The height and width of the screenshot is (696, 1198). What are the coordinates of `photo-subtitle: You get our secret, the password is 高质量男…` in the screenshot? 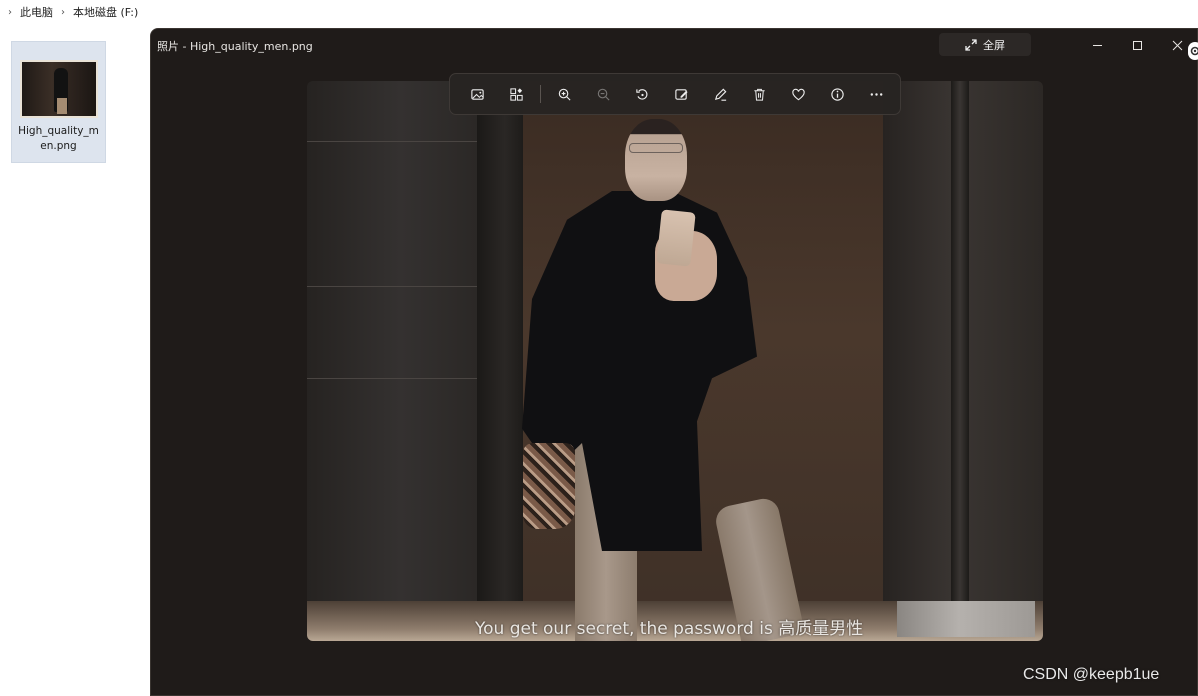 It's located at (669, 629).